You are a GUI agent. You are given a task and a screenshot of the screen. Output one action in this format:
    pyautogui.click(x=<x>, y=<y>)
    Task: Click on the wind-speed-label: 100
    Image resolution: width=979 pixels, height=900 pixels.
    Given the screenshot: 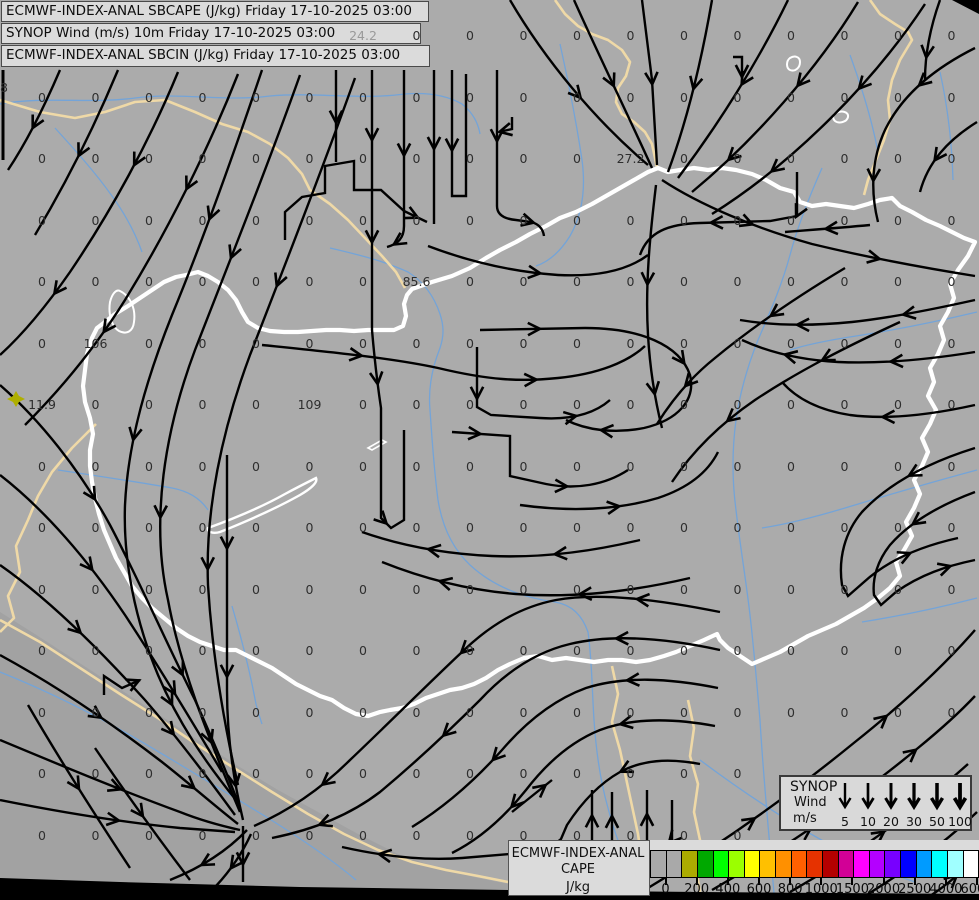 What is the action you would take?
    pyautogui.click(x=960, y=821)
    